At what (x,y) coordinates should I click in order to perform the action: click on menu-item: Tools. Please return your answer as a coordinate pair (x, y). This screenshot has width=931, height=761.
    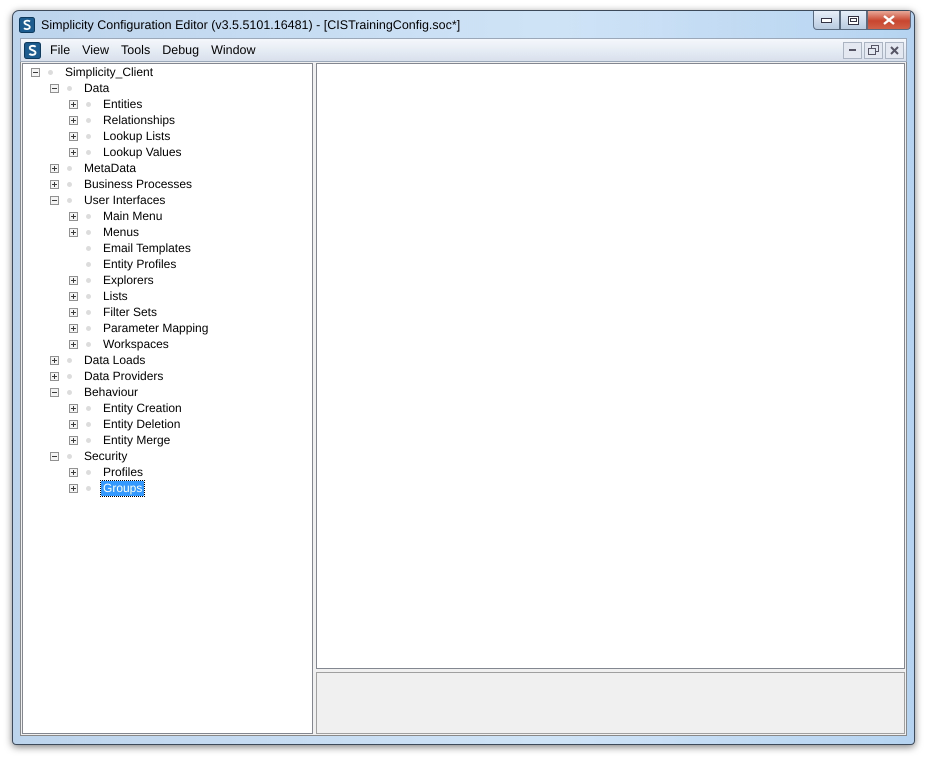
    Looking at the image, I should click on (135, 50).